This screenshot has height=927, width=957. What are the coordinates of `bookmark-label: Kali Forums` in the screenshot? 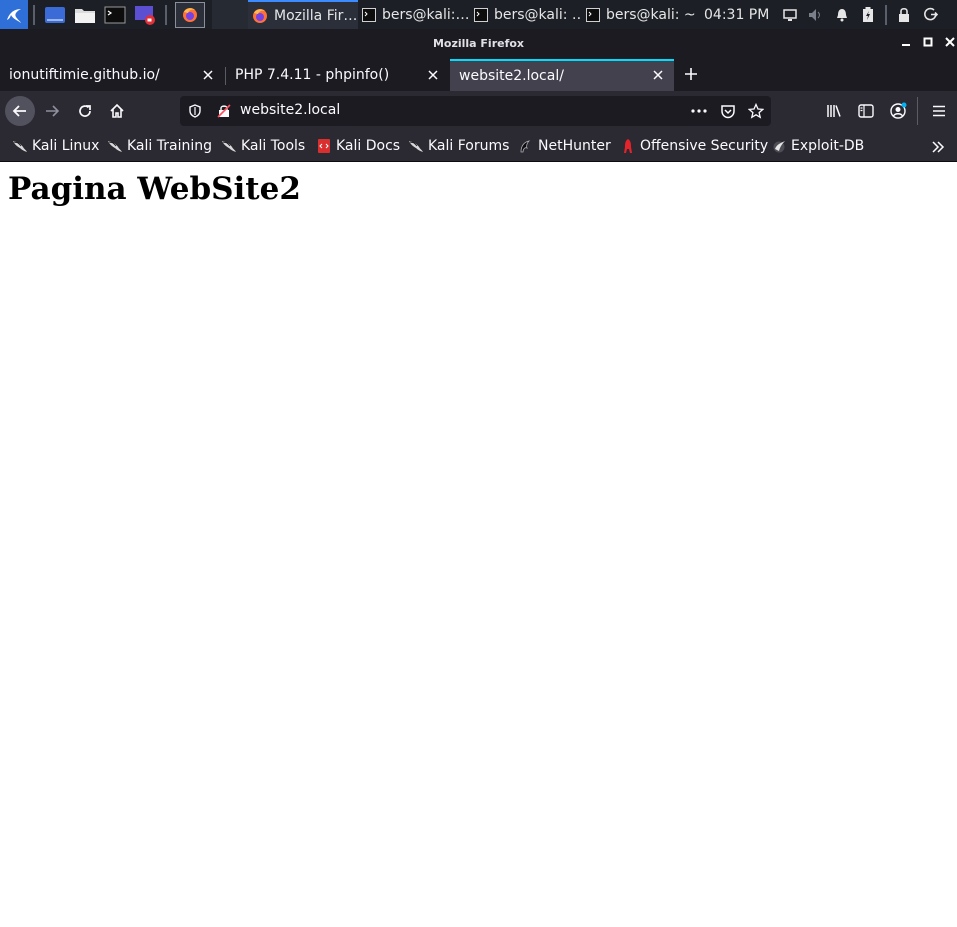 It's located at (469, 146).